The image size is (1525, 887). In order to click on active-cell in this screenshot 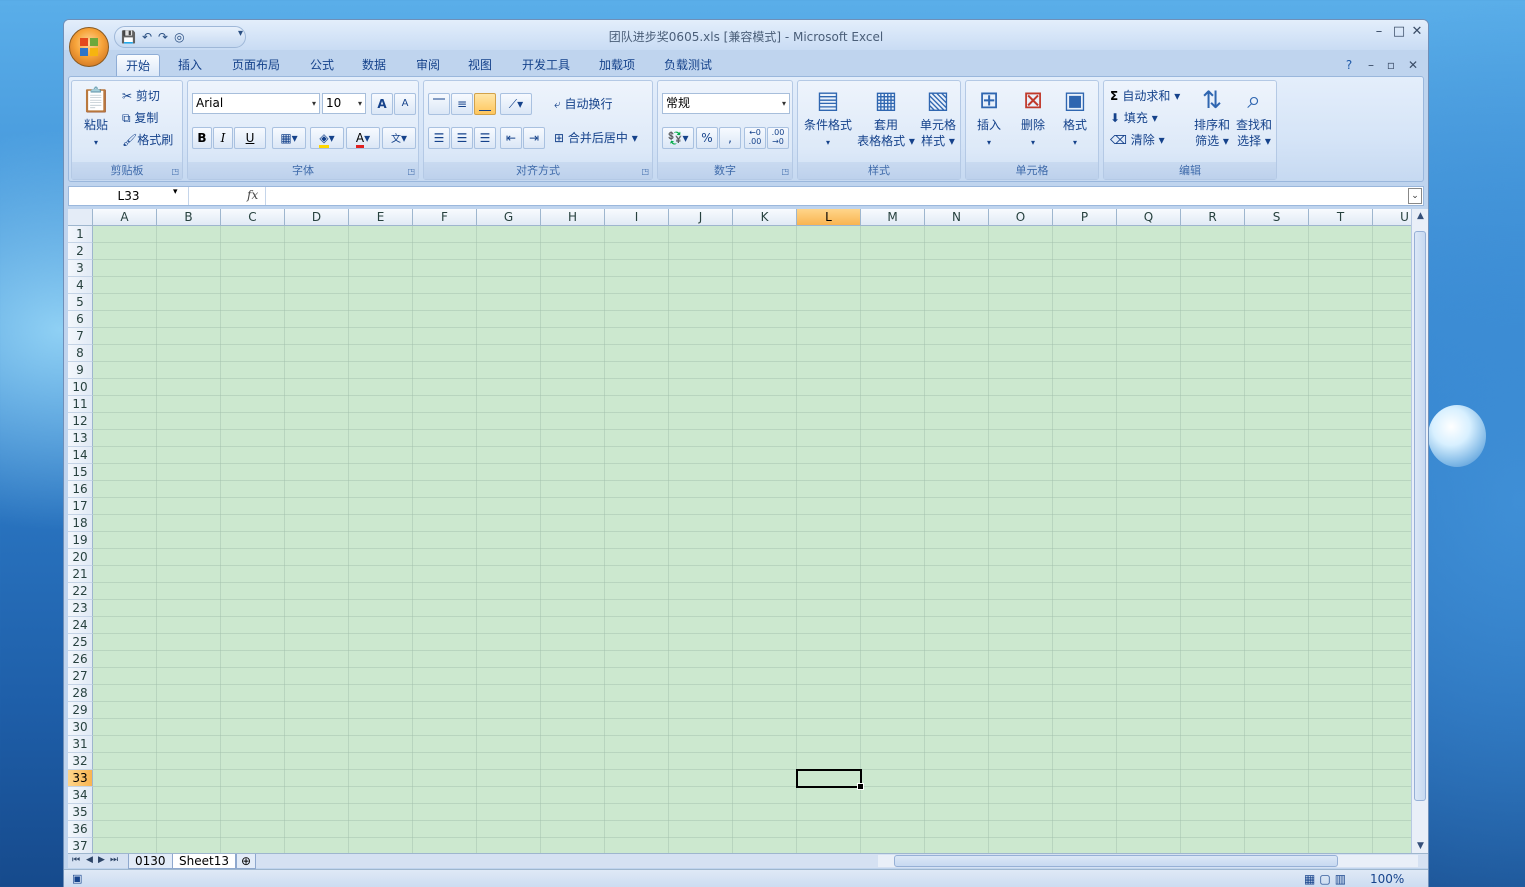, I will do `click(830, 779)`.